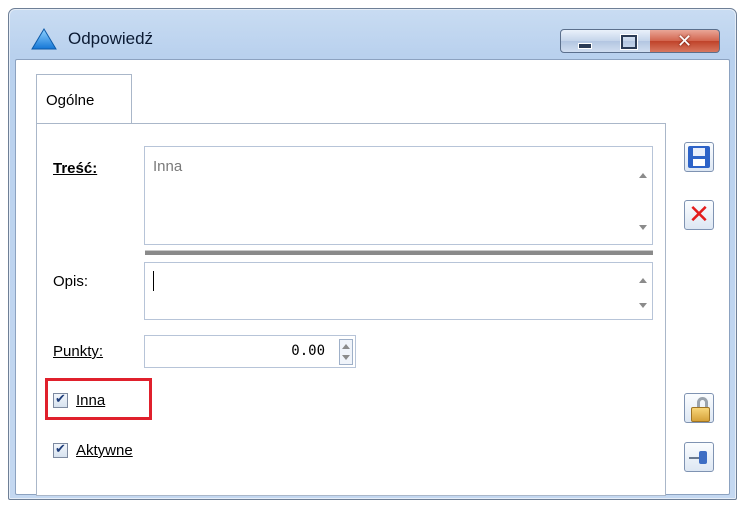 The height and width of the screenshot is (506, 743). Describe the element at coordinates (703, 457) in the screenshot. I see `pin-icon` at that location.